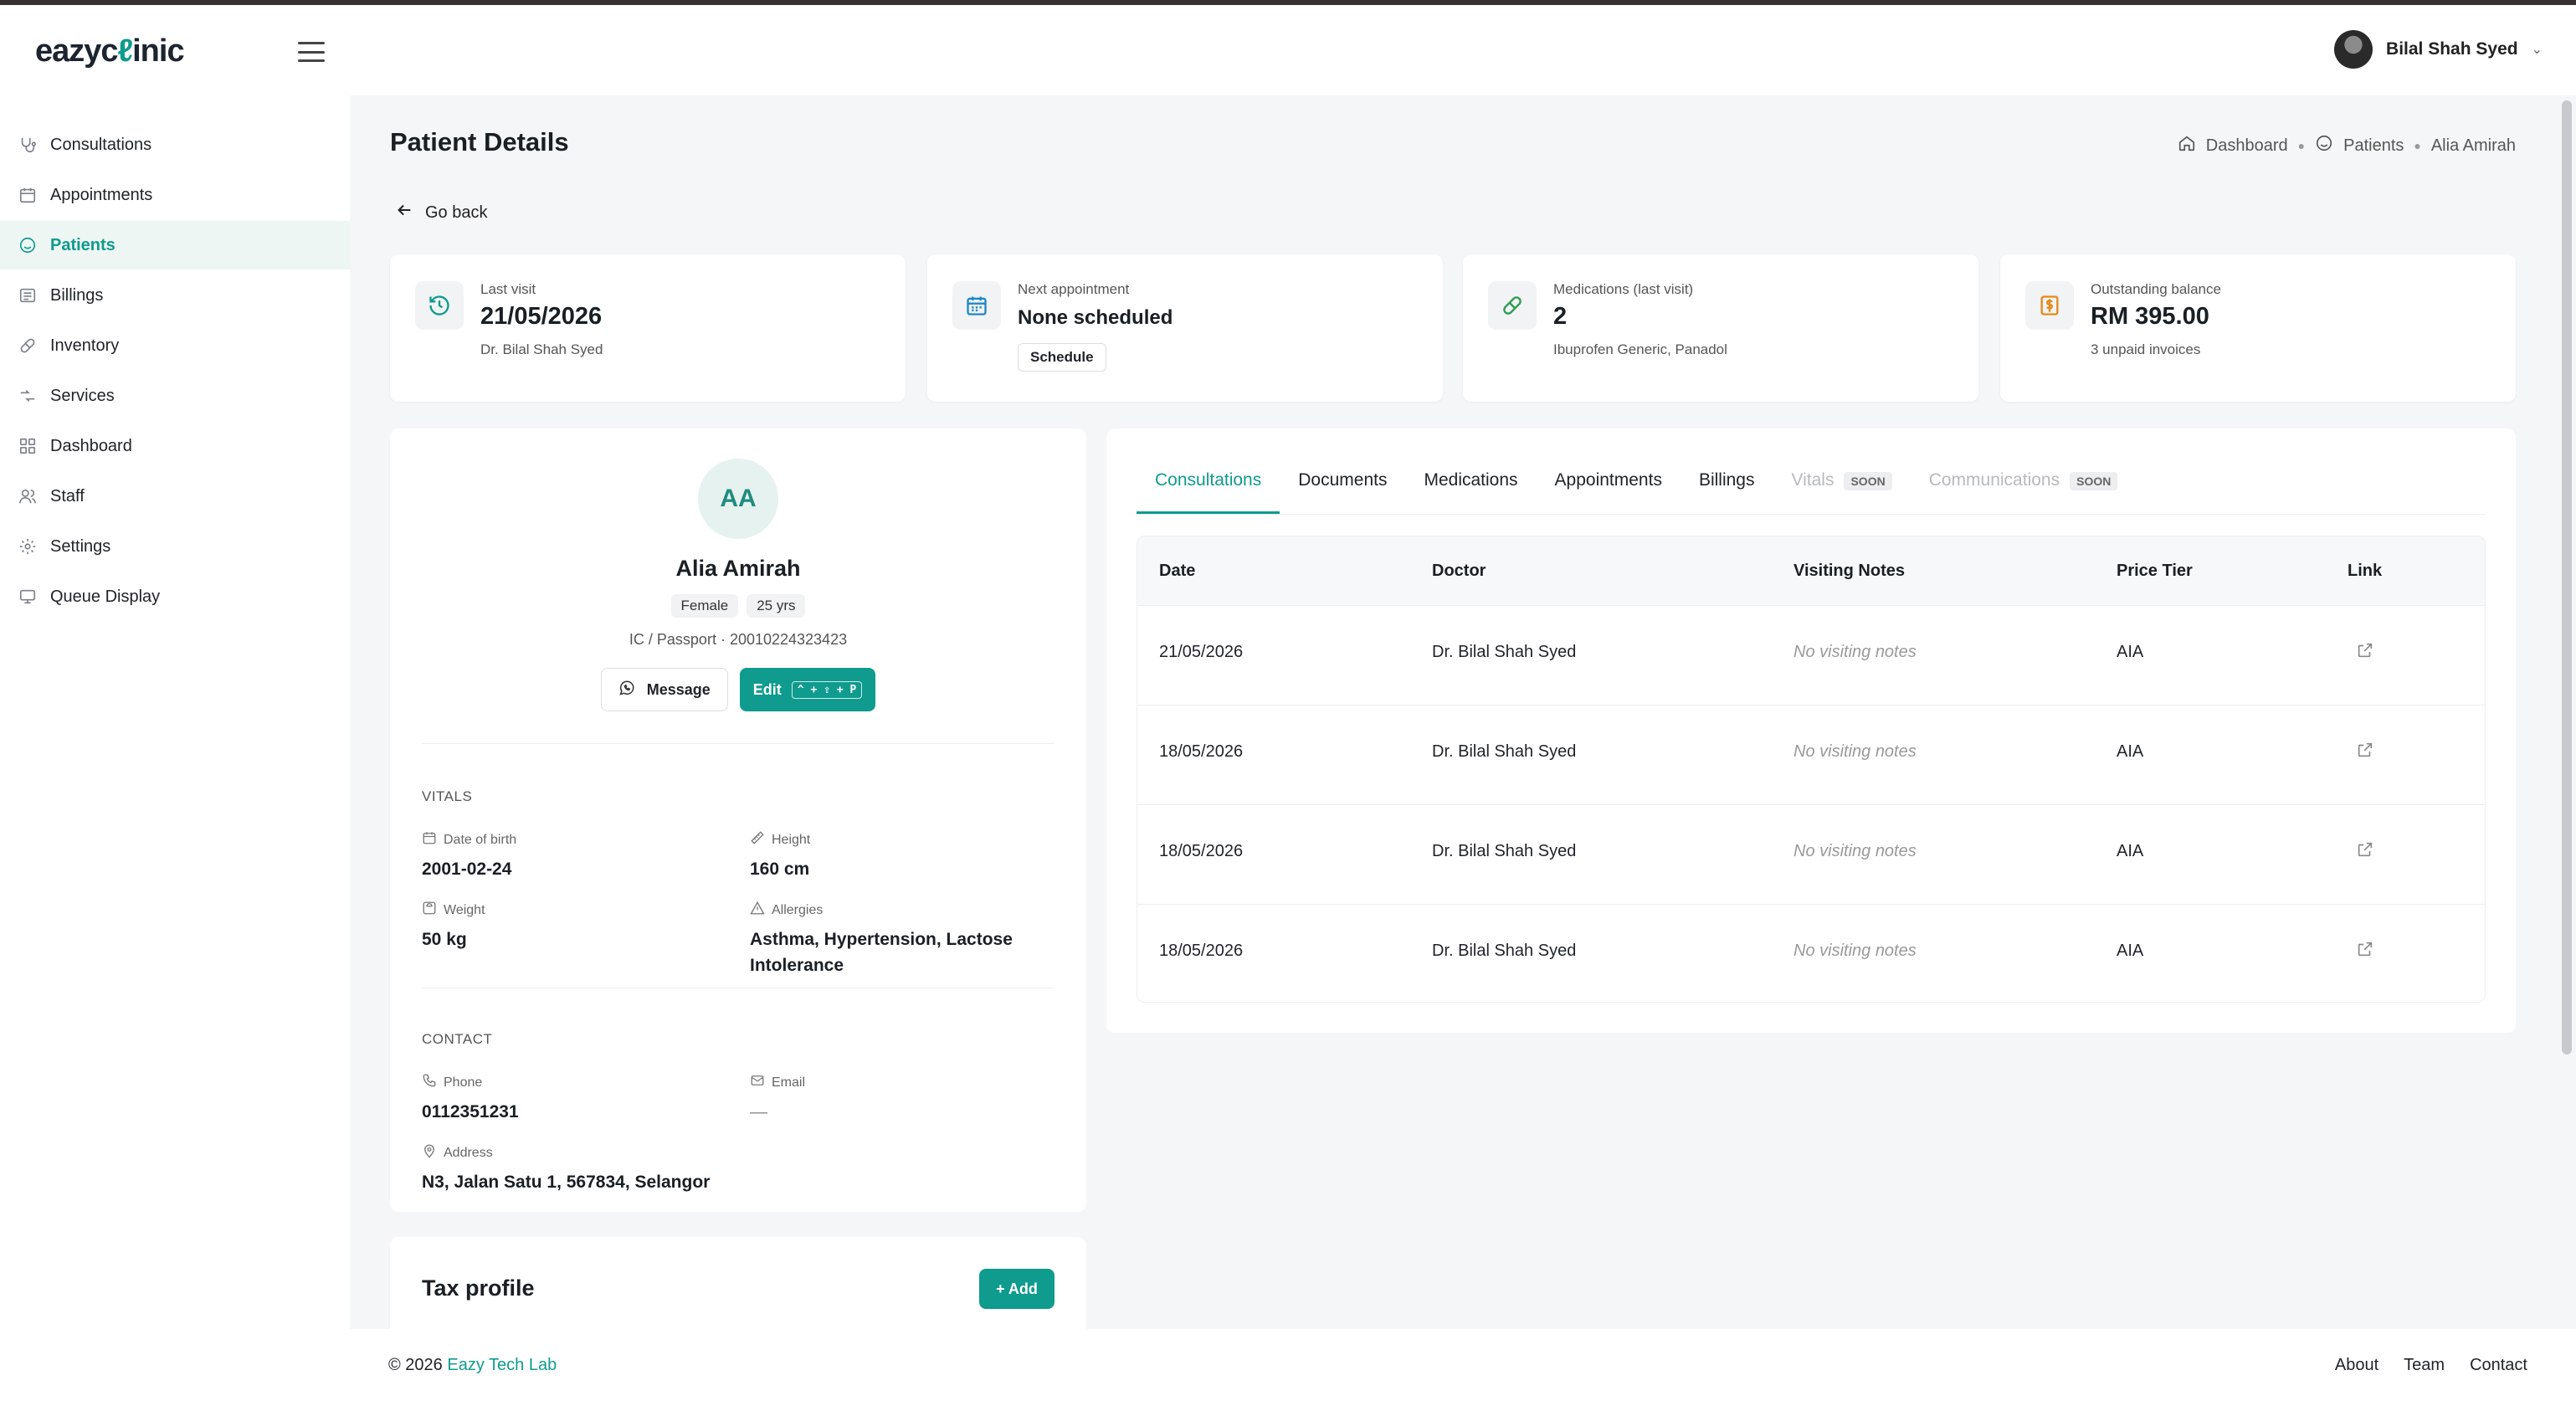 This screenshot has height=1401, width=2576. What do you see at coordinates (404, 212) in the screenshot?
I see `arrow-left-icon` at bounding box center [404, 212].